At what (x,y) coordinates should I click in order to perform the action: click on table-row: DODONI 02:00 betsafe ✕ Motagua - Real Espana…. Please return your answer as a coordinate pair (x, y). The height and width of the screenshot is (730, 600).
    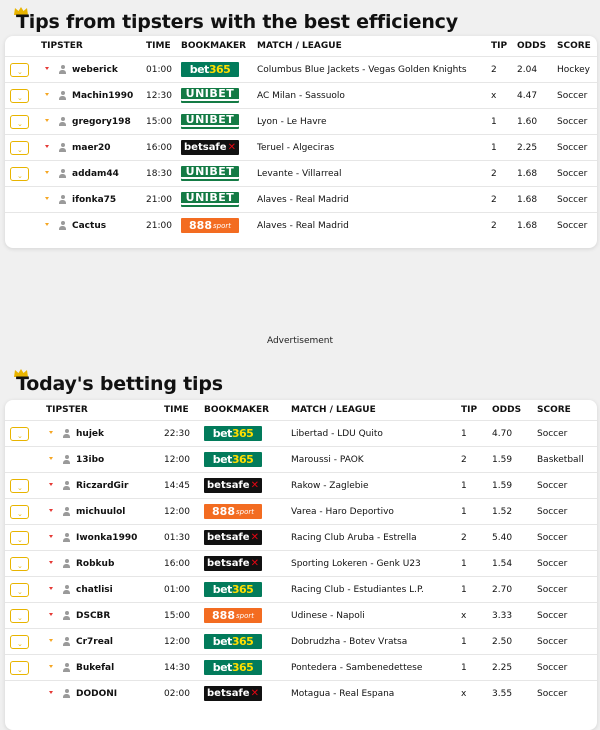
    Looking at the image, I should click on (301, 693).